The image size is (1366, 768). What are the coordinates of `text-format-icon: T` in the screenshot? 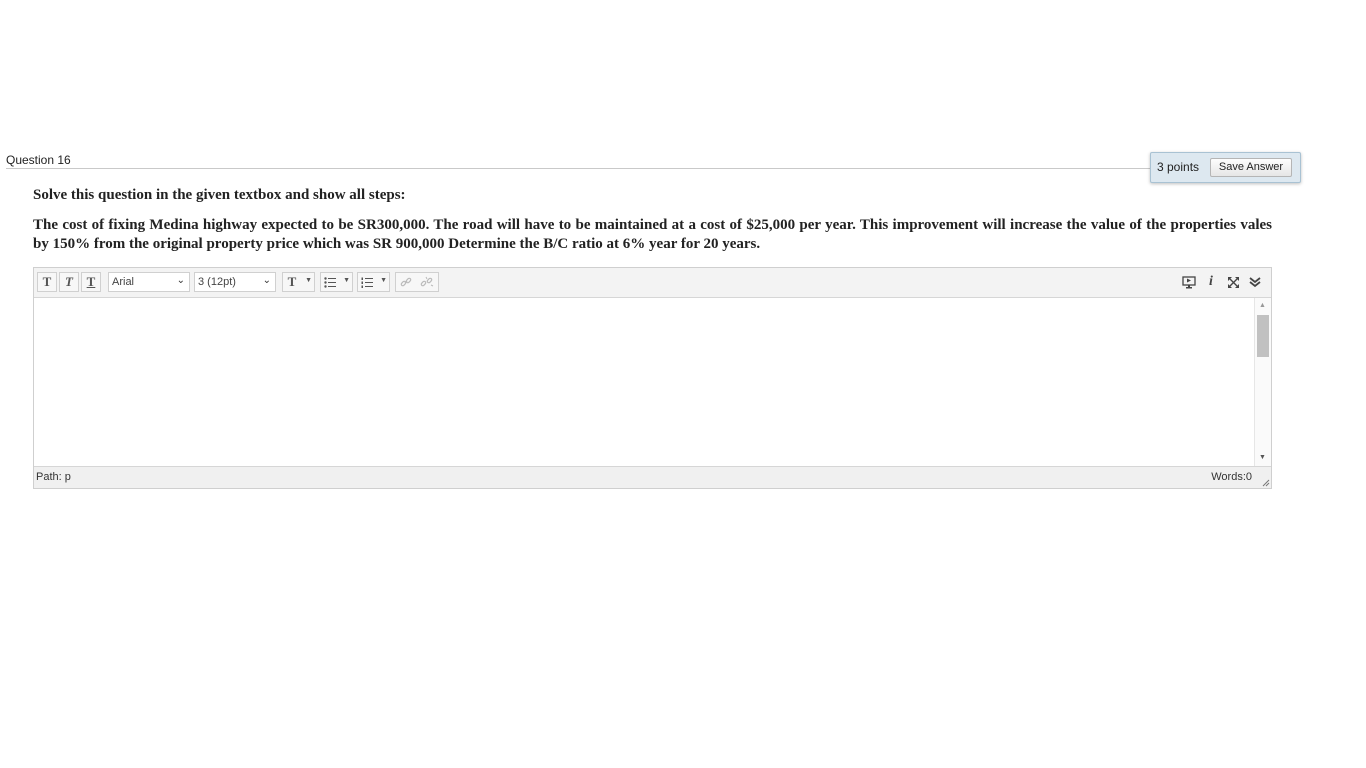 It's located at (292, 281).